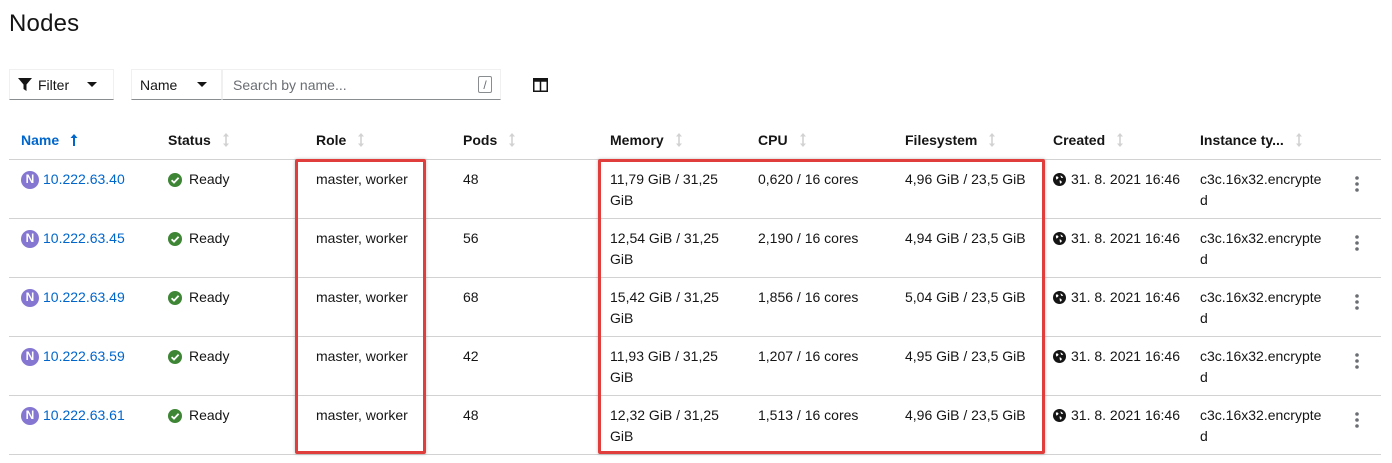  What do you see at coordinates (1079, 140) in the screenshot?
I see `column-header-label: Created` at bounding box center [1079, 140].